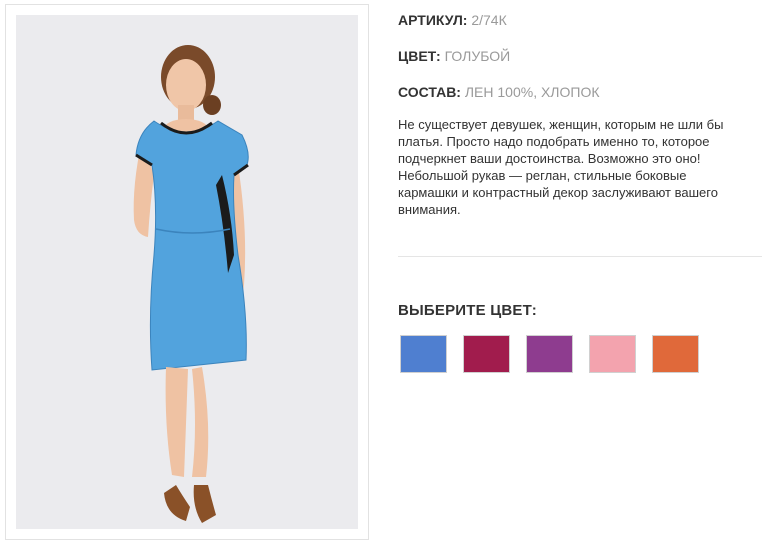 Image resolution: width=762 pixels, height=544 pixels. What do you see at coordinates (489, 20) in the screenshot?
I see `article-value: 2/74К` at bounding box center [489, 20].